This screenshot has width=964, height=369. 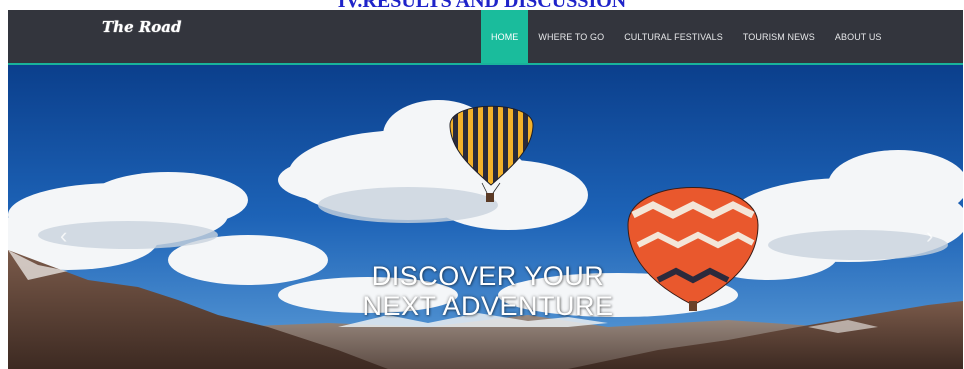 I want to click on nav-where-to-go: WHERE TO GO, so click(x=571, y=36).